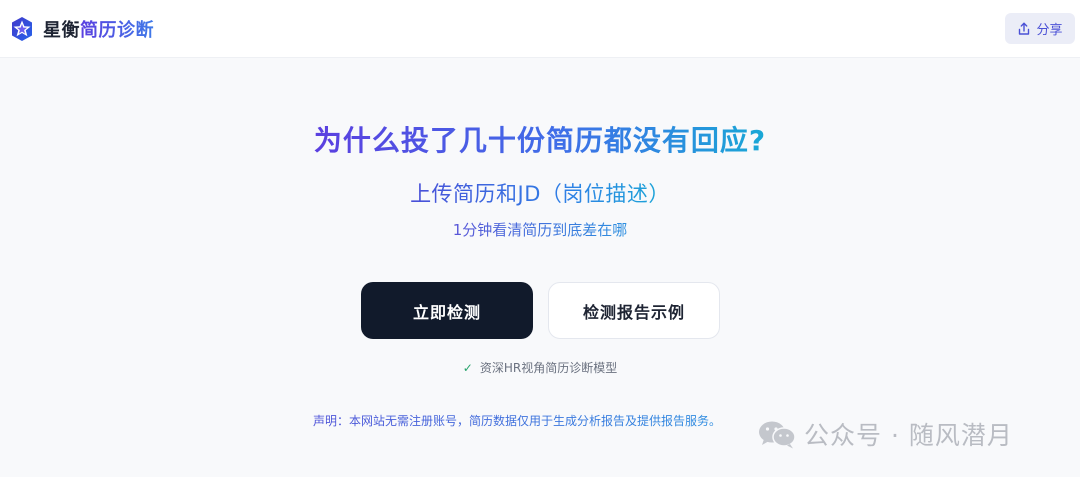 The width and height of the screenshot is (1080, 477). What do you see at coordinates (777, 435) in the screenshot?
I see `wechat-icon` at bounding box center [777, 435].